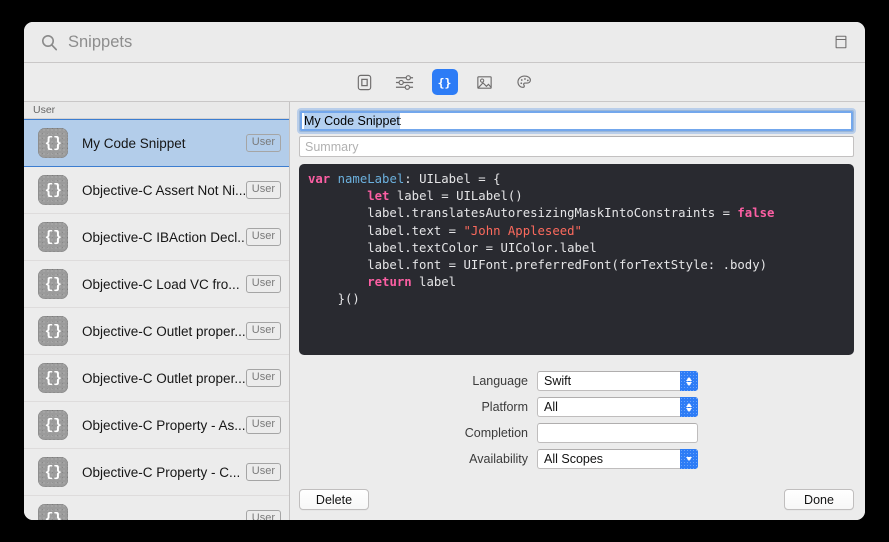 The image size is (889, 542). I want to click on panel-toggle-icon, so click(841, 42).